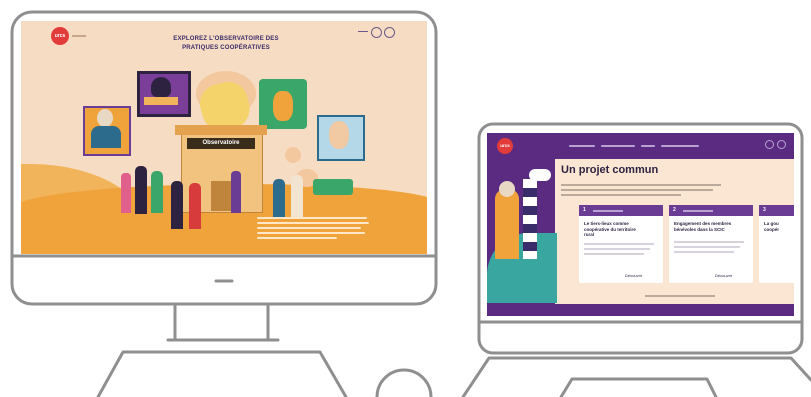 This screenshot has height=397, width=811. I want to click on person-b, so click(141, 190).